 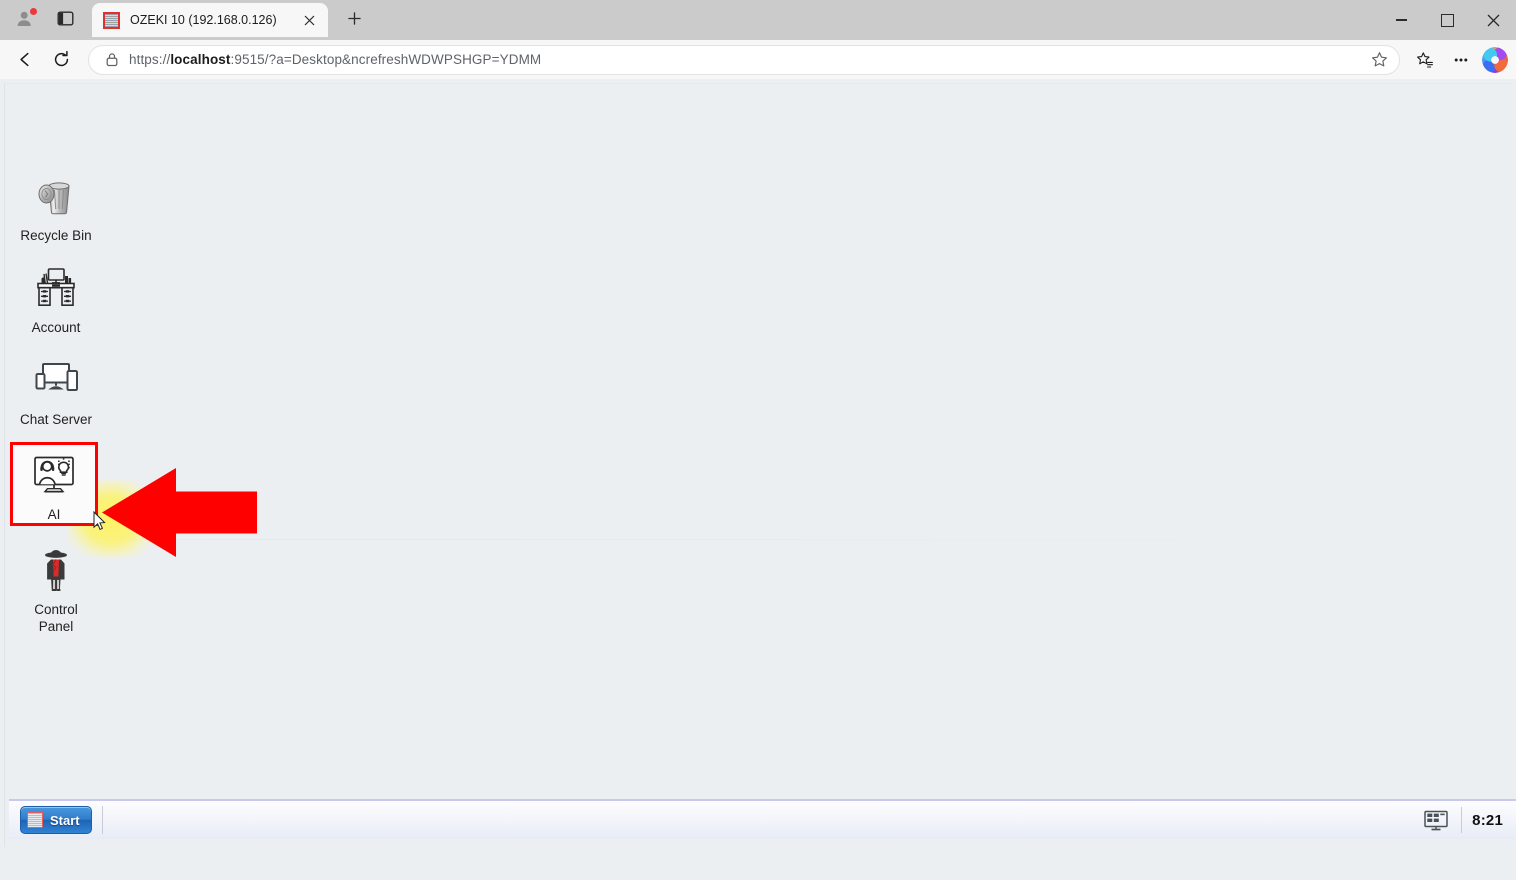 I want to click on ozeki-taskbar: Start 8:21, so click(x=762, y=819).